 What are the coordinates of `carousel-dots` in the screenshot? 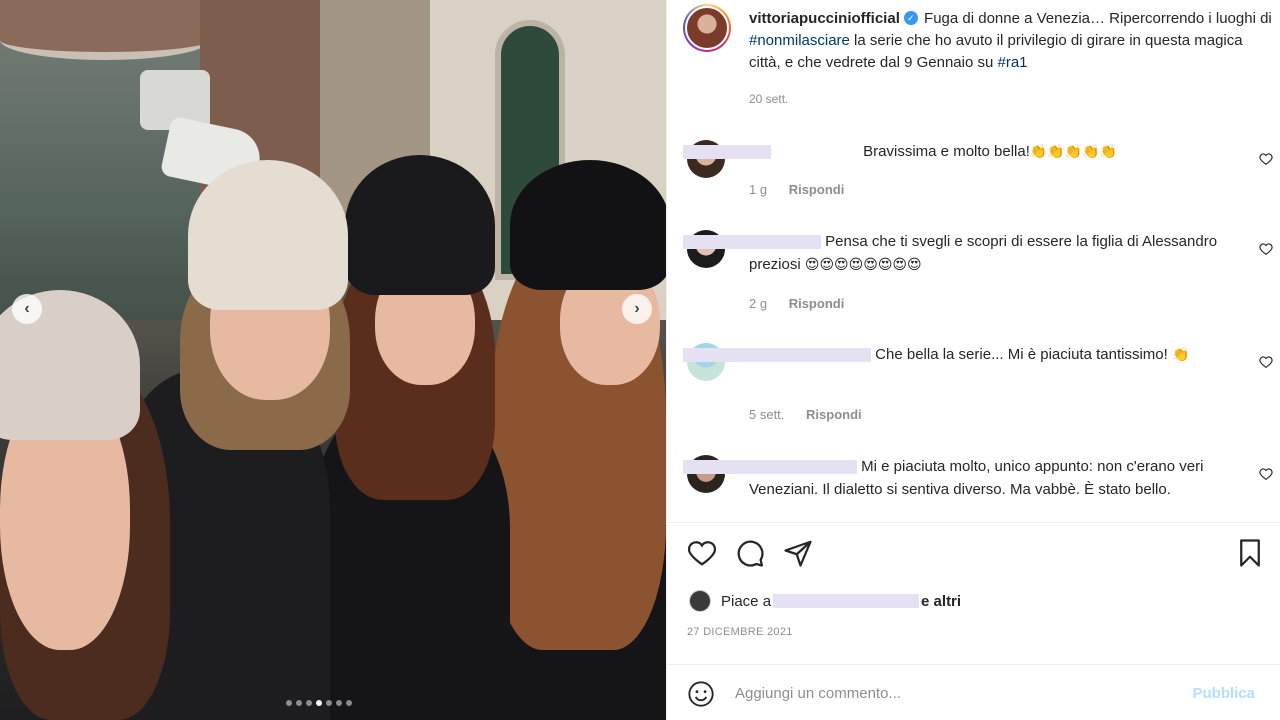 It's located at (319, 703).